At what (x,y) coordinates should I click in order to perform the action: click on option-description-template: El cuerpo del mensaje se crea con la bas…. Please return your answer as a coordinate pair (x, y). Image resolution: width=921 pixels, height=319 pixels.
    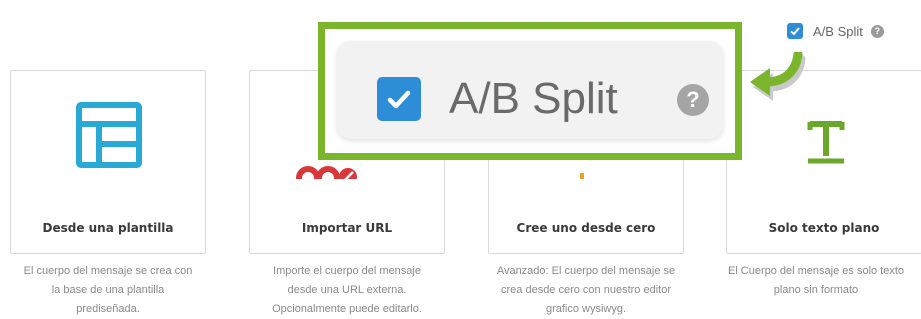
    Looking at the image, I should click on (108, 290).